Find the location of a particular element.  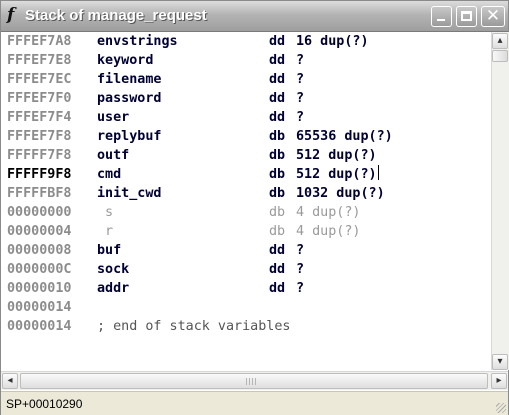

variable-name: cmd is located at coordinates (109, 174).